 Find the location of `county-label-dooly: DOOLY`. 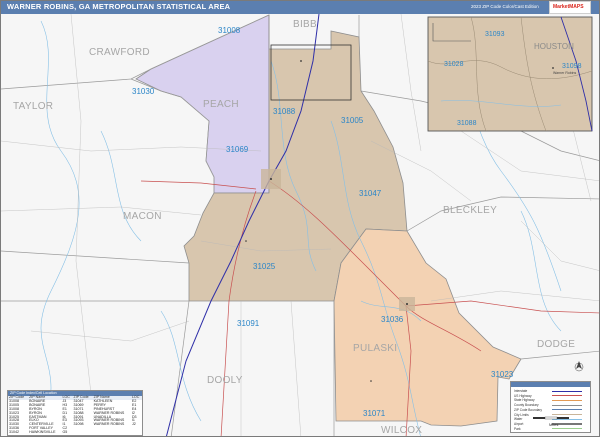

county-label-dooly: DOOLY is located at coordinates (225, 380).